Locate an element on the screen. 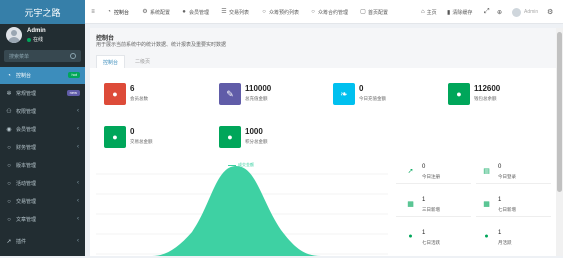 The width and height of the screenshot is (563, 258). language-button: ⊕ is located at coordinates (499, 12).